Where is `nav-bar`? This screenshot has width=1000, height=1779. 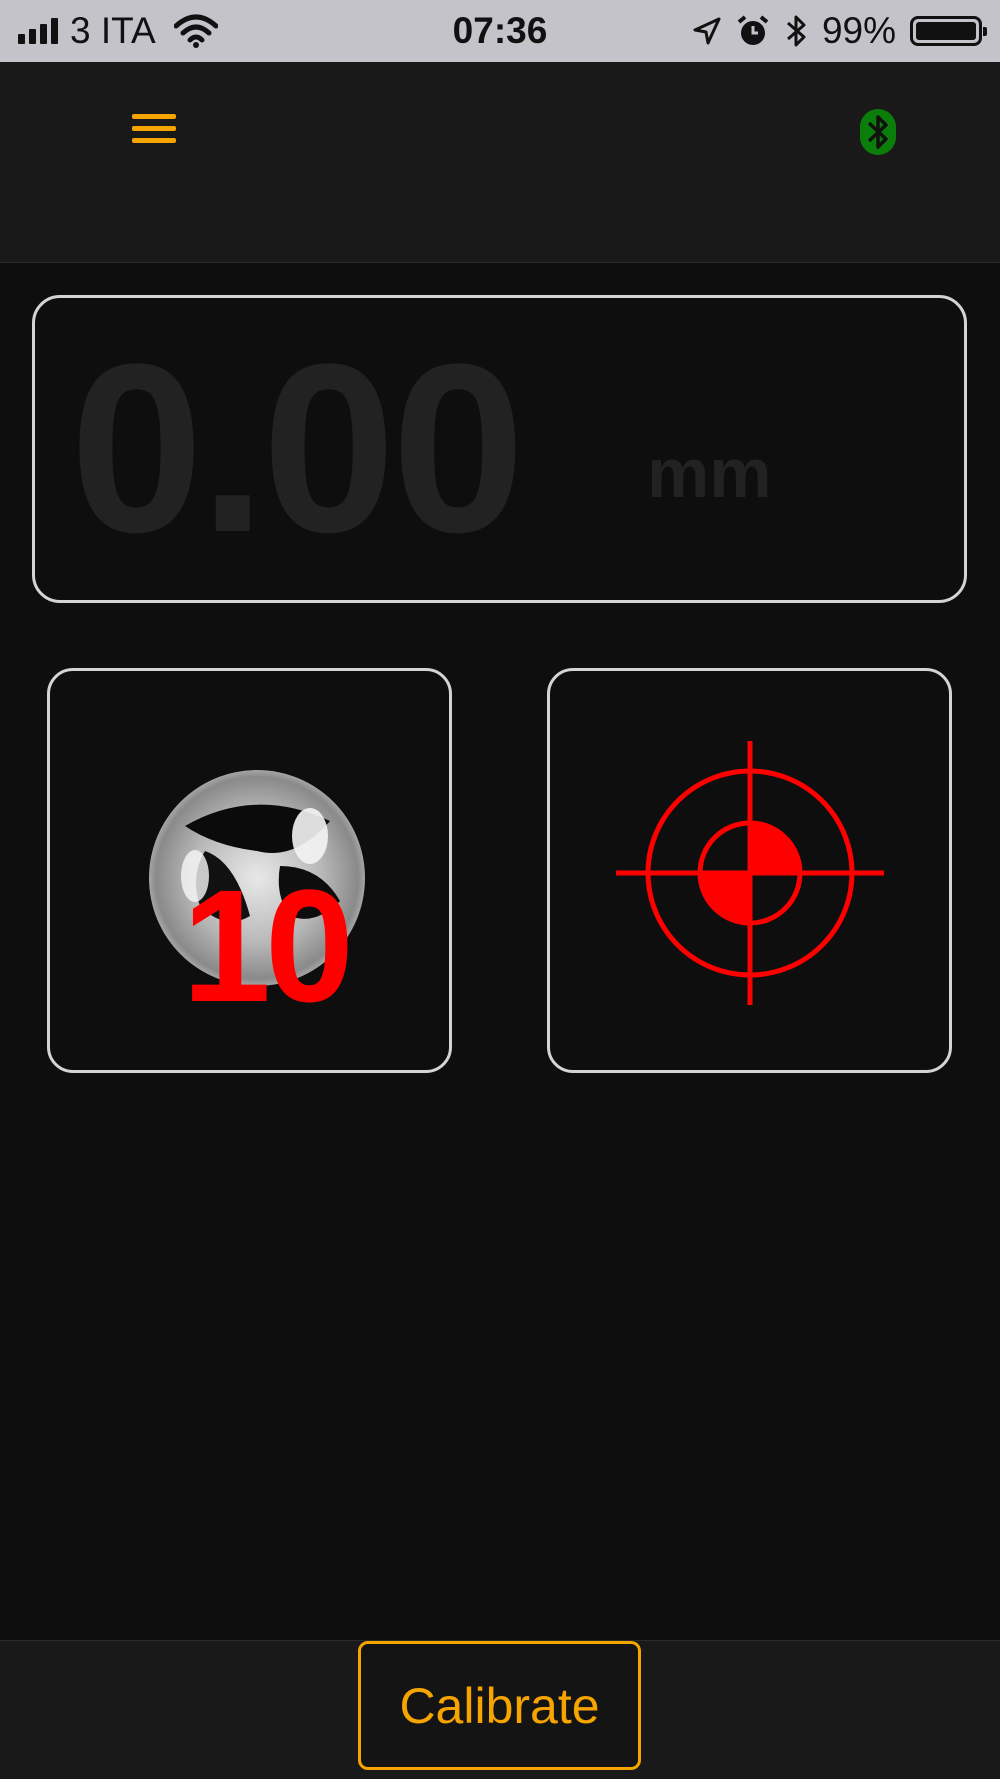
nav-bar is located at coordinates (500, 162).